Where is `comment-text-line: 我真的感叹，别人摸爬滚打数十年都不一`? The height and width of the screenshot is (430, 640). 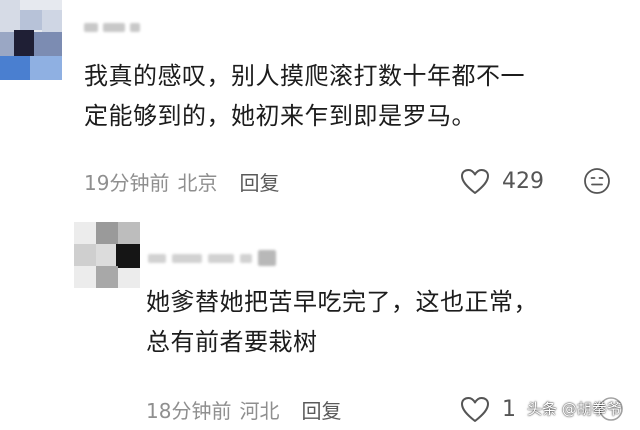 comment-text-line: 我真的感叹，别人摸爬滚打数十年都不一 is located at coordinates (304, 76).